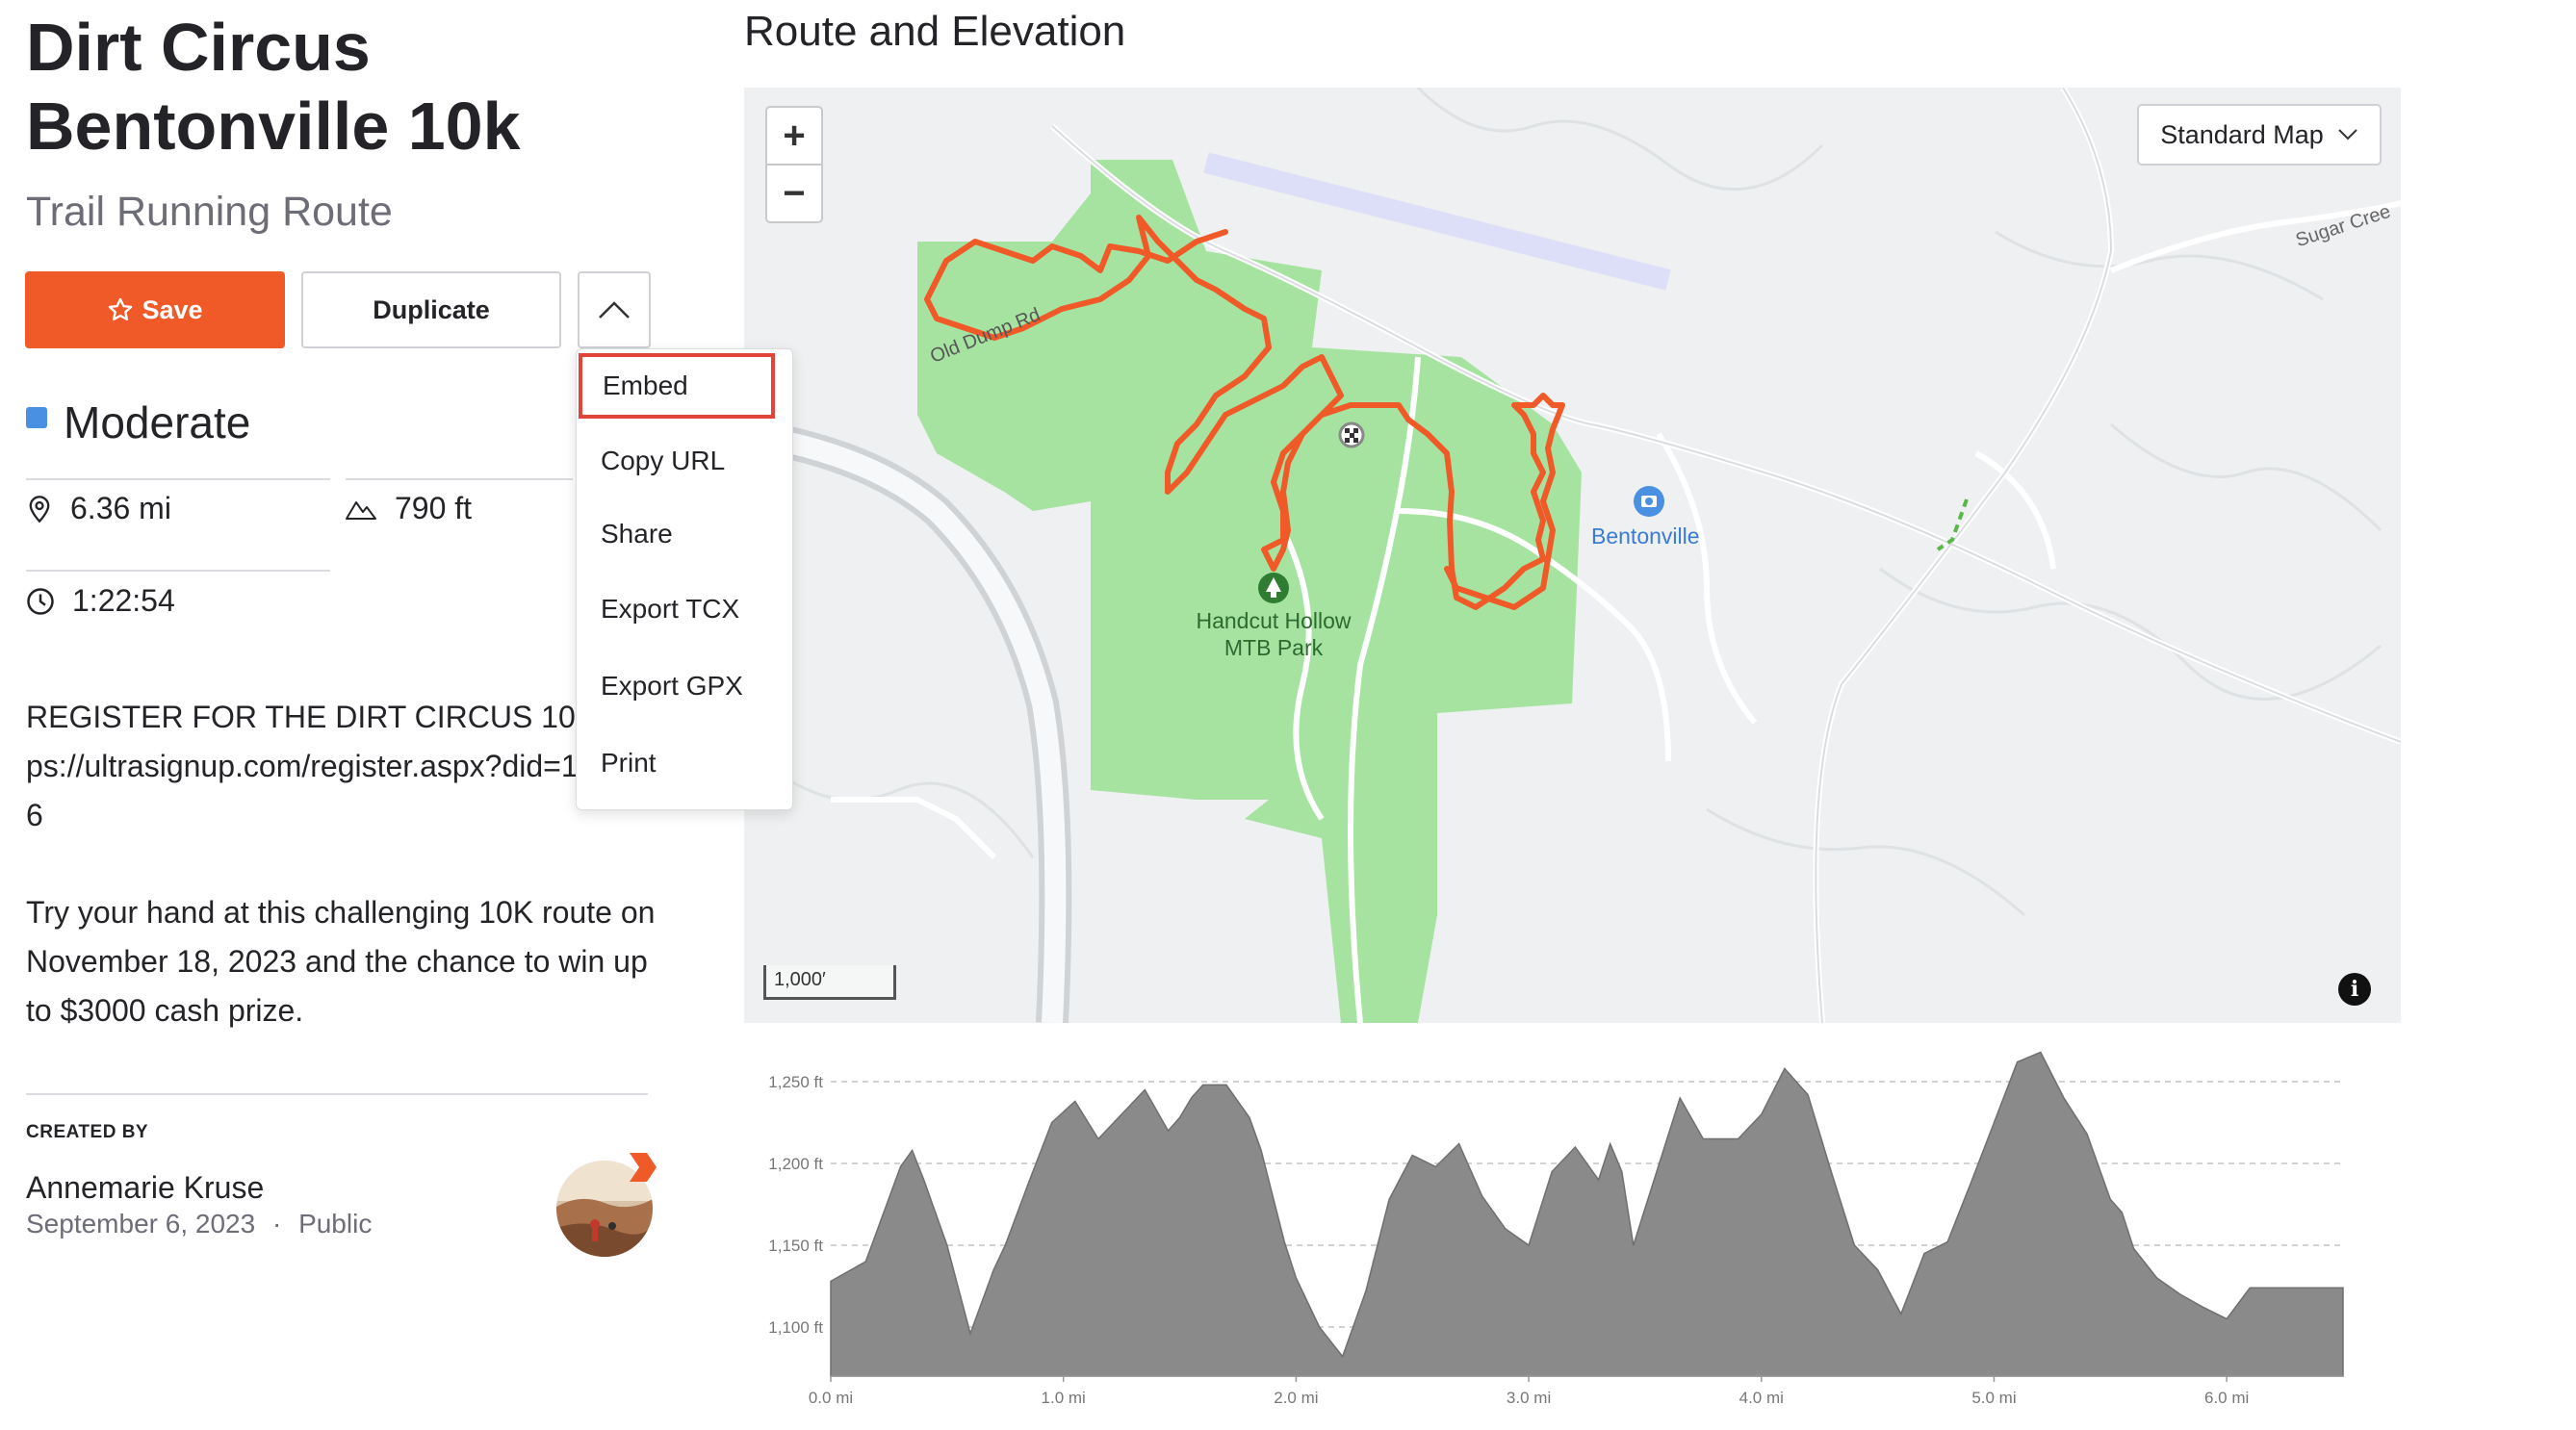 This screenshot has height=1430, width=2576. I want to click on y-tick-label: 1,150 ft, so click(796, 1246).